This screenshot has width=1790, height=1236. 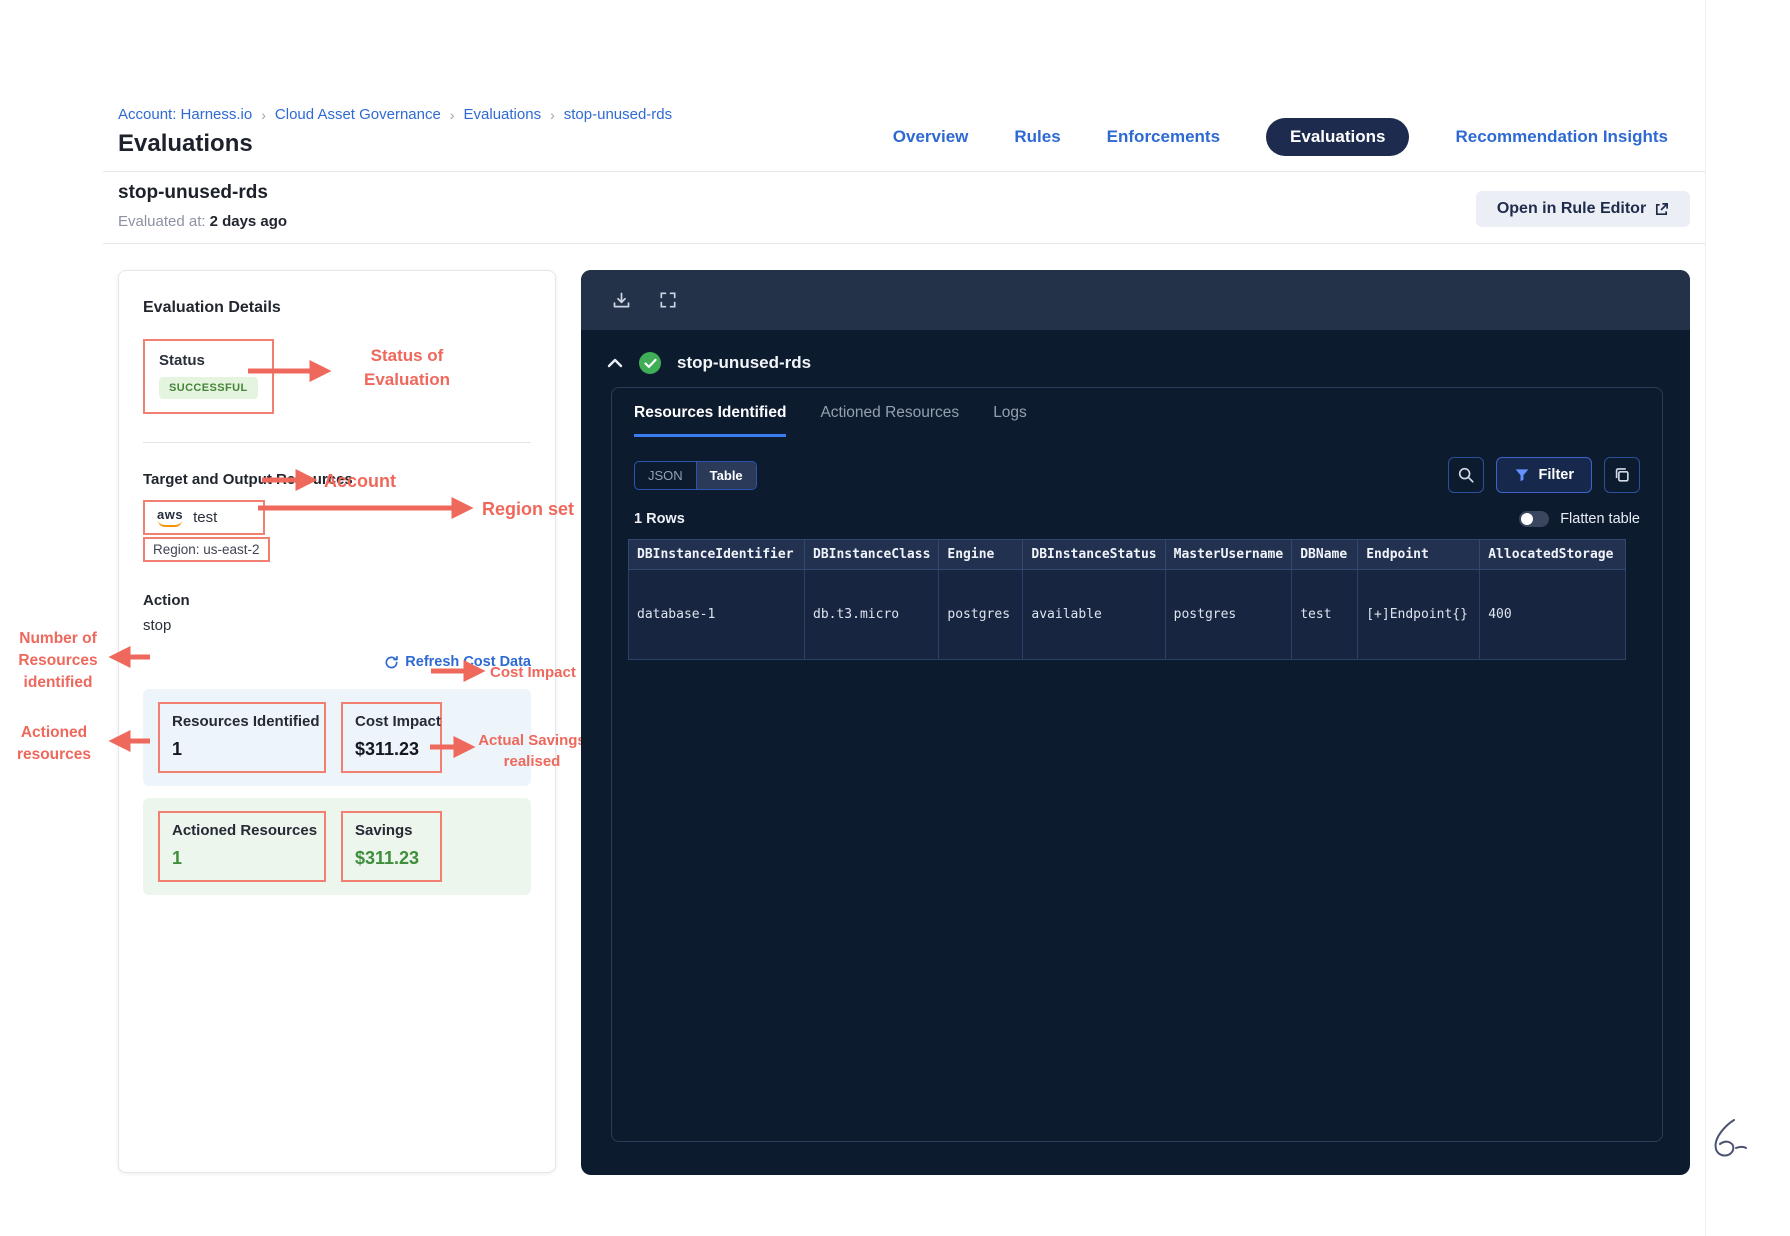 What do you see at coordinates (716, 614) in the screenshot?
I see `cell-db-instance-identifier: database-1` at bounding box center [716, 614].